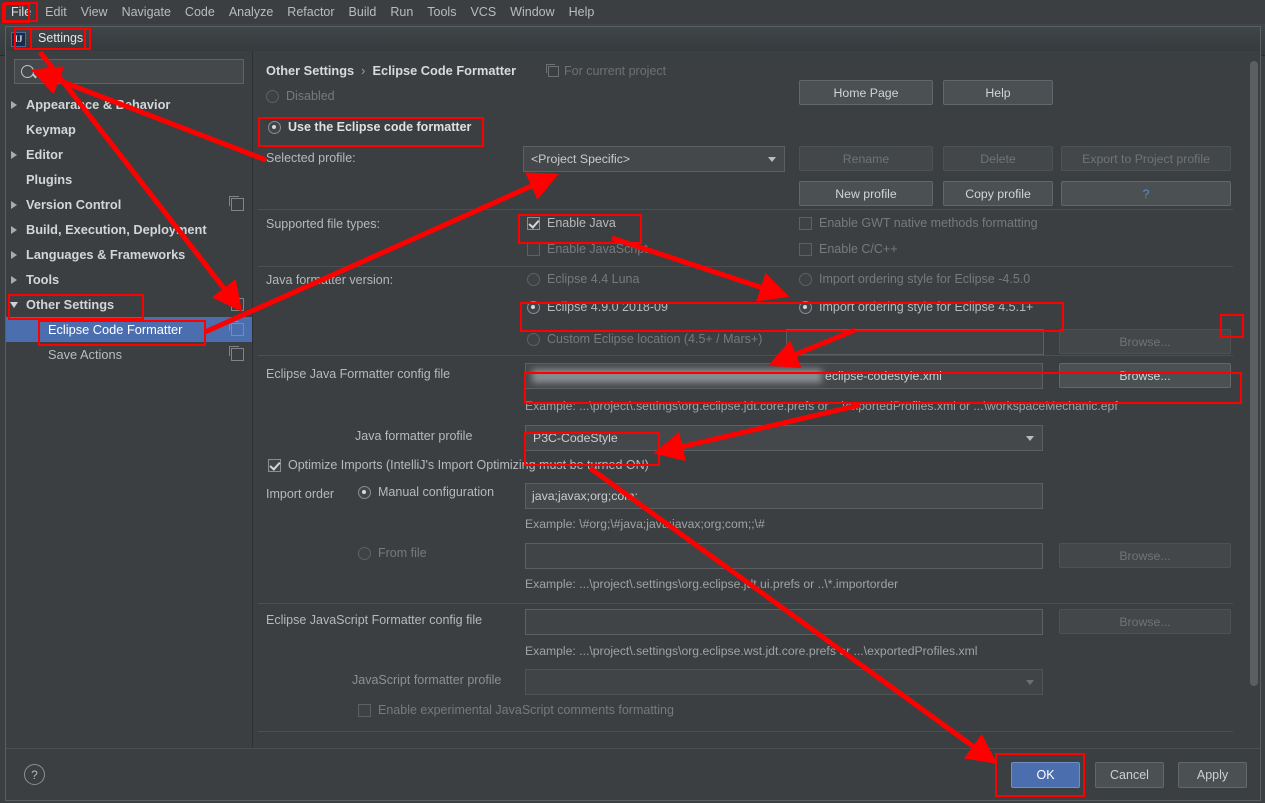 This screenshot has width=1265, height=803. I want to click on menu-item-build: Build, so click(363, 12).